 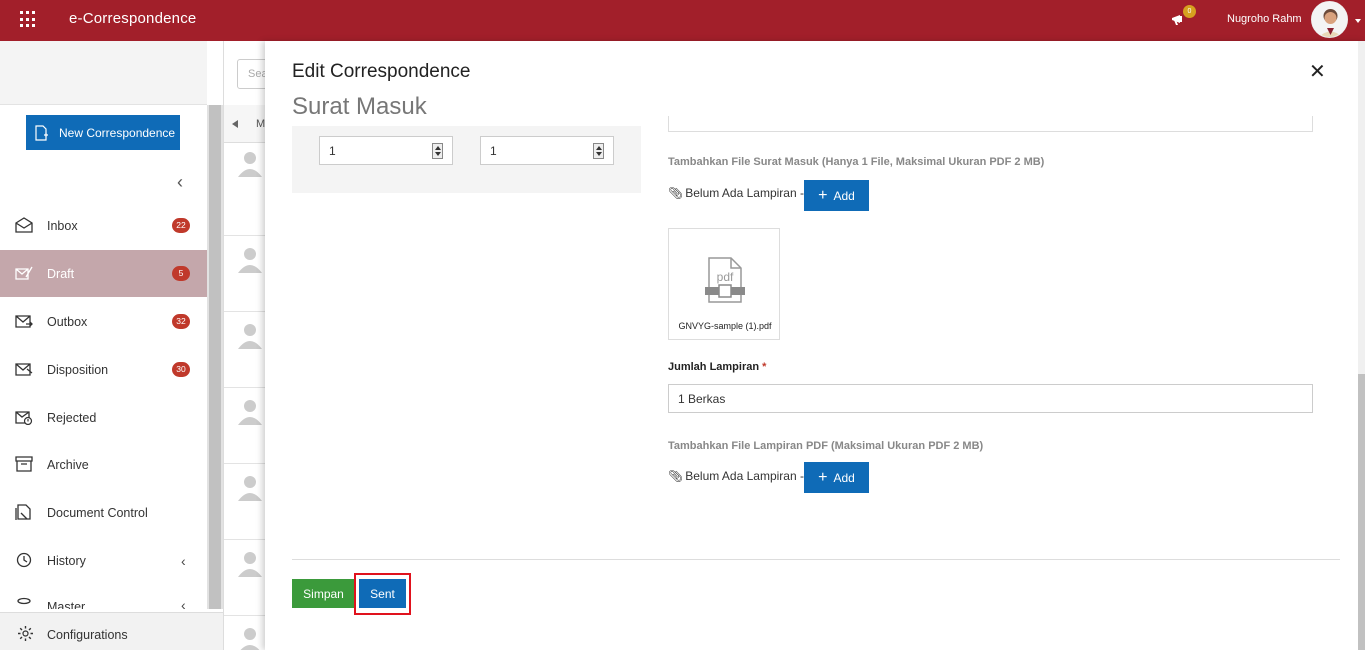 What do you see at coordinates (466, 159) in the screenshot?
I see `number-inputs-box: 1 1` at bounding box center [466, 159].